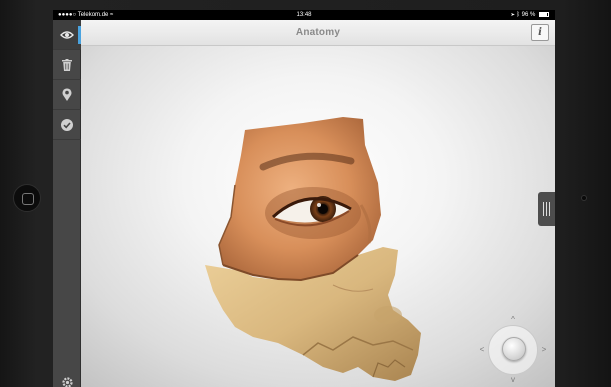  I want to click on nav-bar: Anatomy i, so click(318, 33).